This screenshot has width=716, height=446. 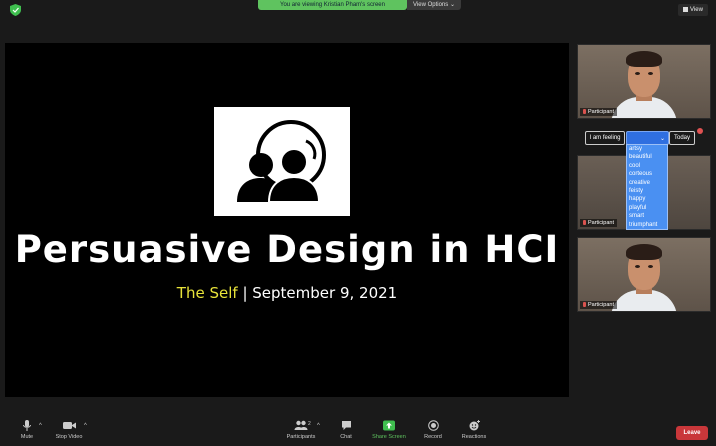 I want to click on dropdown-option: creative, so click(x=647, y=183).